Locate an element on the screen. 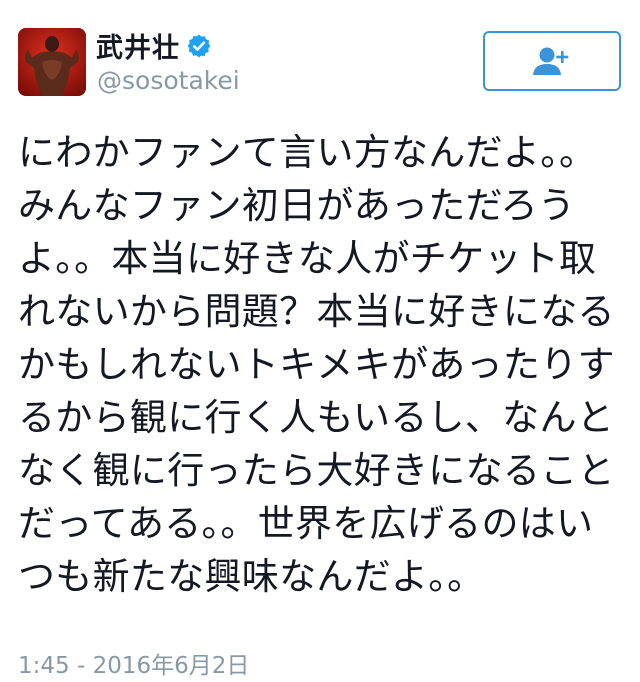  avatar-image is located at coordinates (52, 62).